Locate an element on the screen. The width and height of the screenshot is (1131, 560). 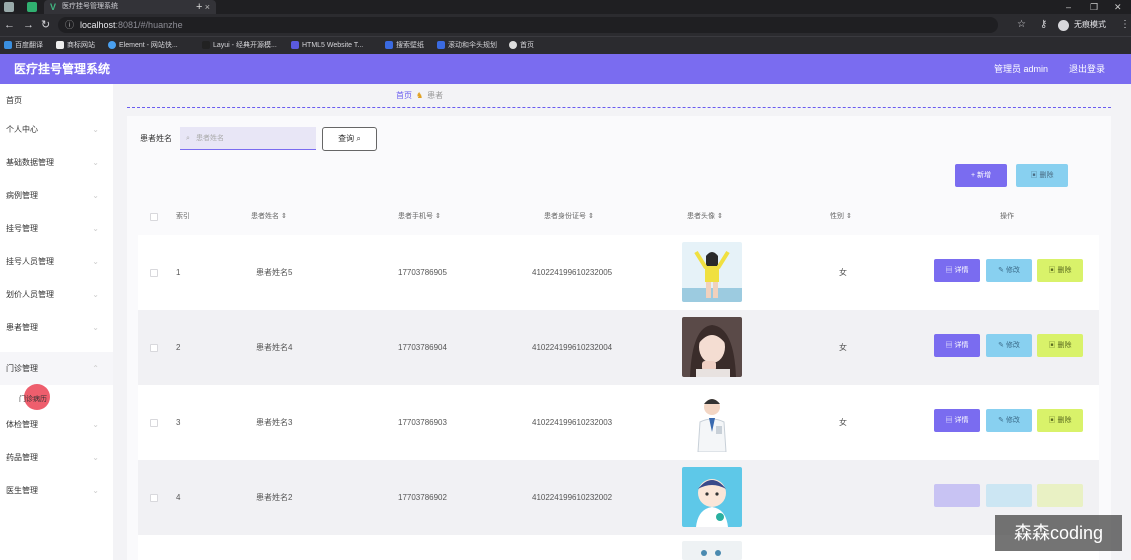
chevron-up-icon: ⌃ is located at coordinates (95, 368).